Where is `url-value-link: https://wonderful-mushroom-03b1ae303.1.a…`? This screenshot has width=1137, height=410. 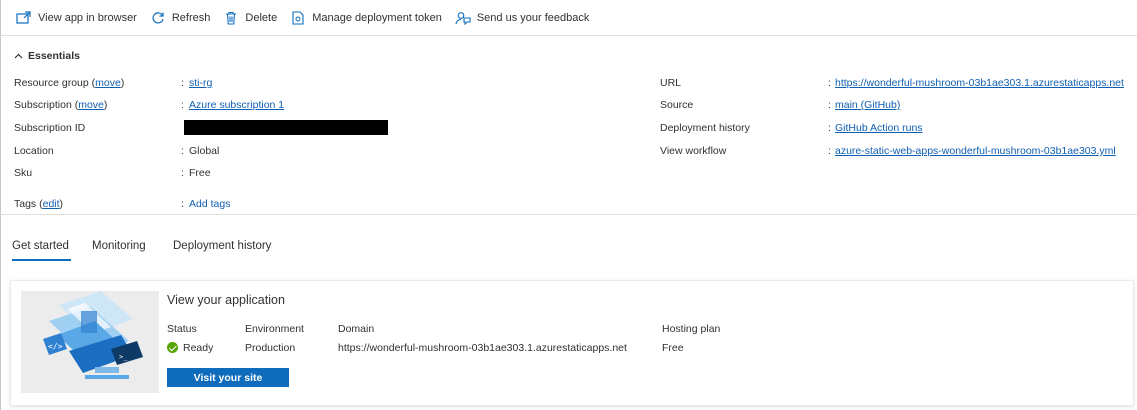 url-value-link: https://wonderful-mushroom-03b1ae303.1.a… is located at coordinates (979, 83).